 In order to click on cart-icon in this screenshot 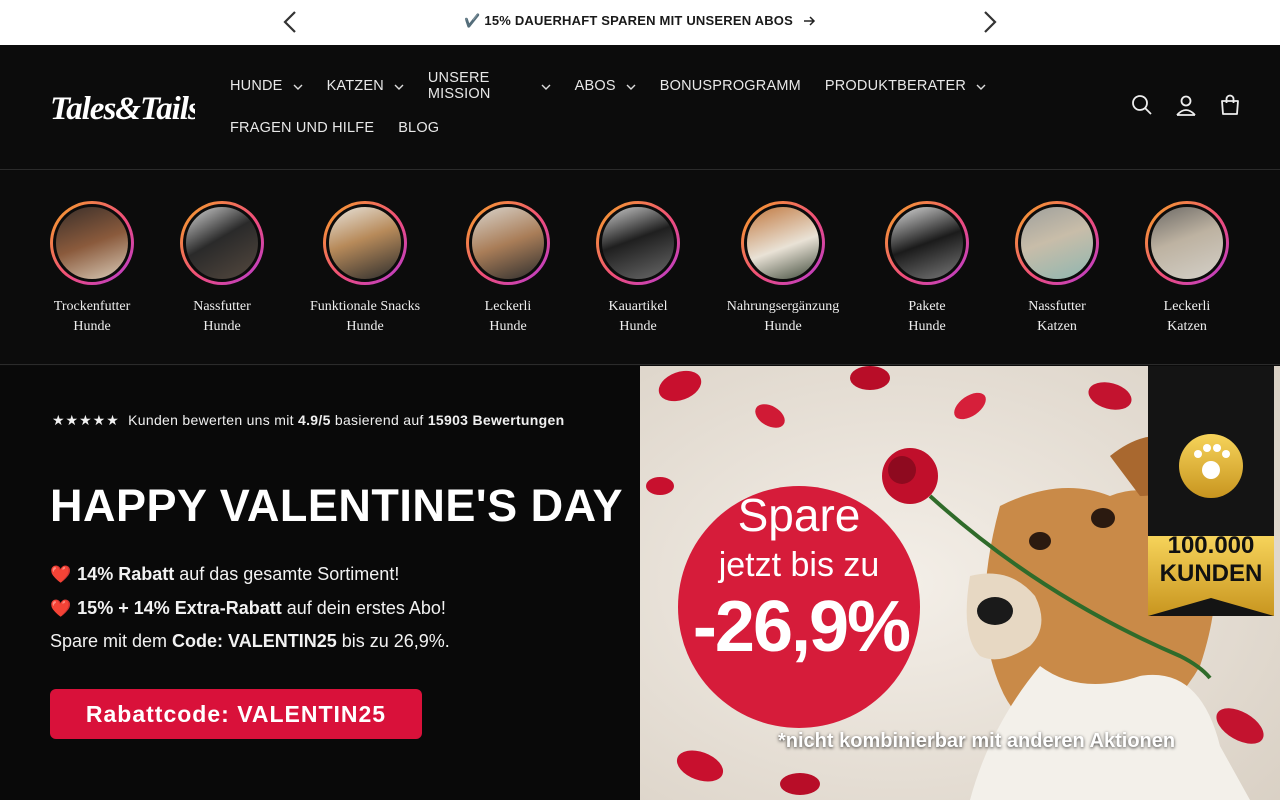, I will do `click(1230, 104)`.